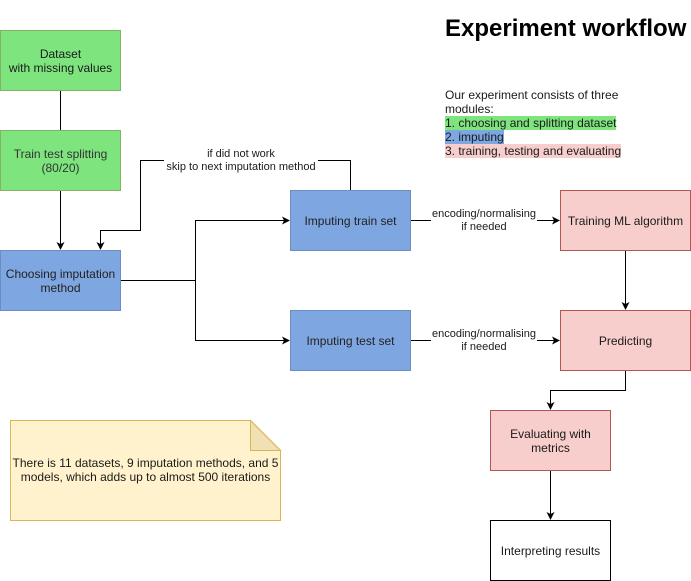 The width and height of the screenshot is (691, 581). Describe the element at coordinates (60, 160) in the screenshot. I see `node-train-test-split: Train test splitting (80/20)` at that location.